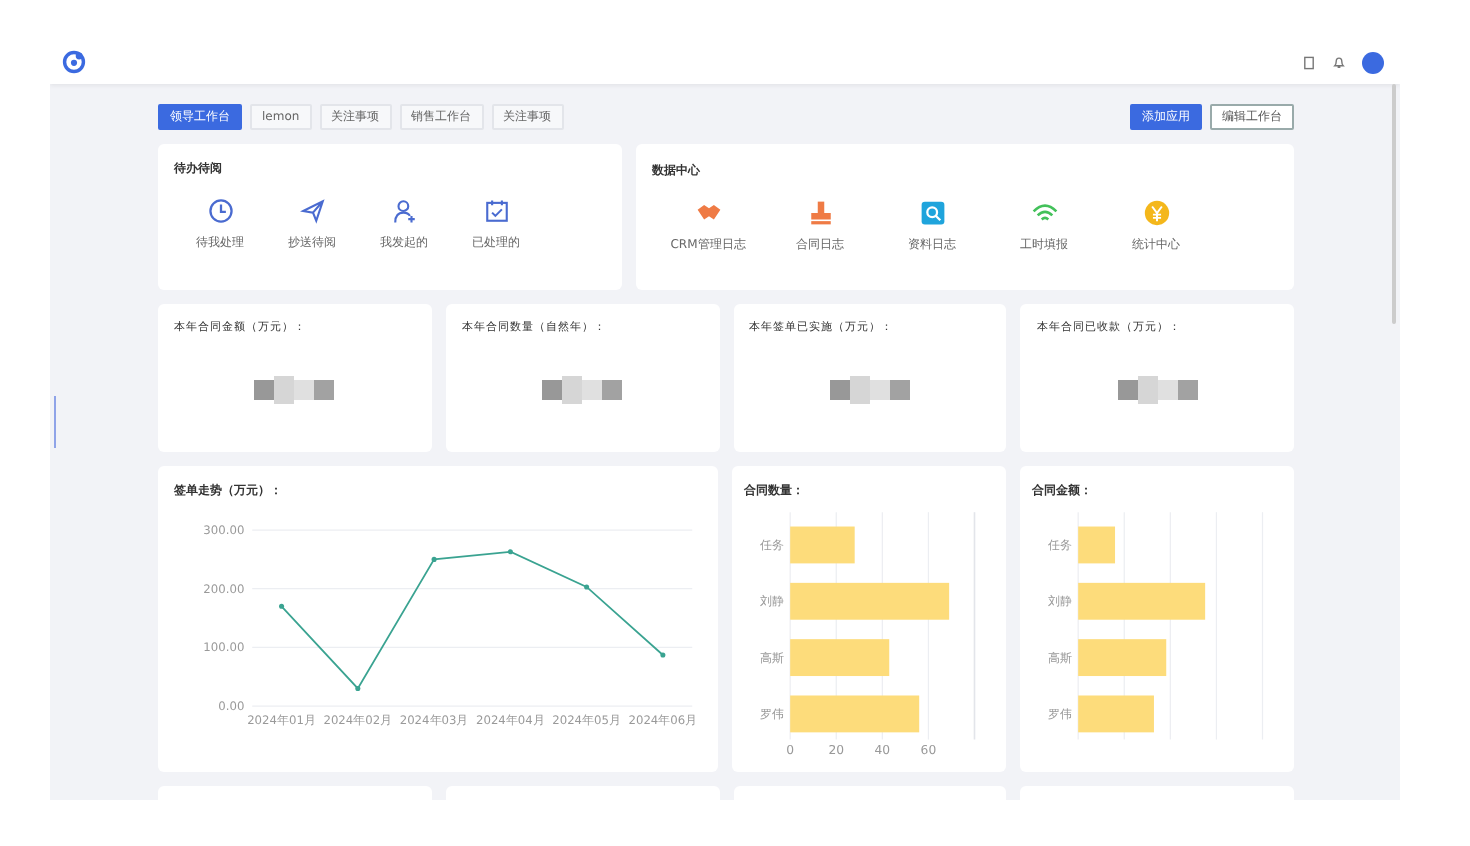 Image resolution: width=1470 pixels, height=846 pixels. Describe the element at coordinates (312, 211) in the screenshot. I see `paper-plane-icon` at that location.